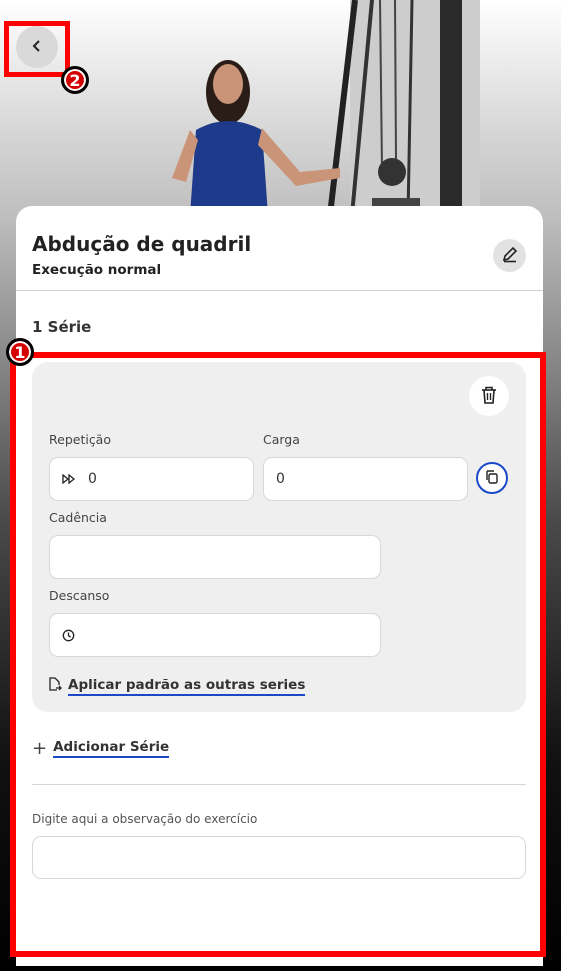  I want to click on annotation-marker-1: 1, so click(20, 352).